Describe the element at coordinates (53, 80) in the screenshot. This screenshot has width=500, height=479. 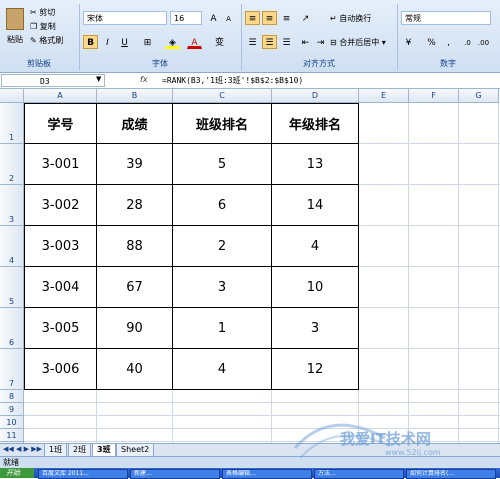
I see `name-box: D3` at that location.